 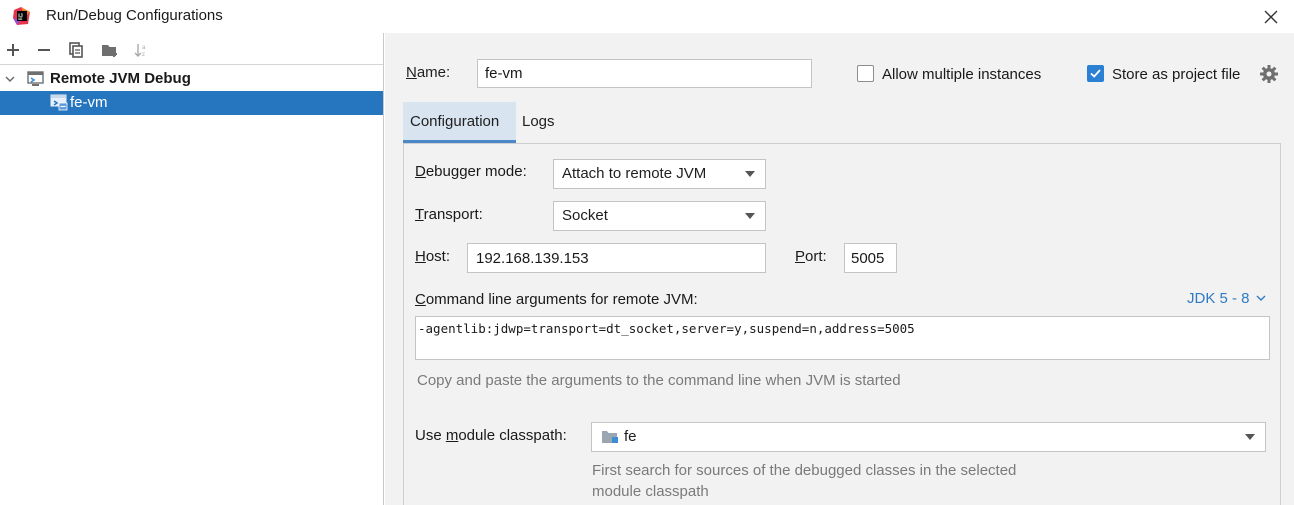 What do you see at coordinates (453, 214) in the screenshot?
I see `transport-label-rest: ransport:` at bounding box center [453, 214].